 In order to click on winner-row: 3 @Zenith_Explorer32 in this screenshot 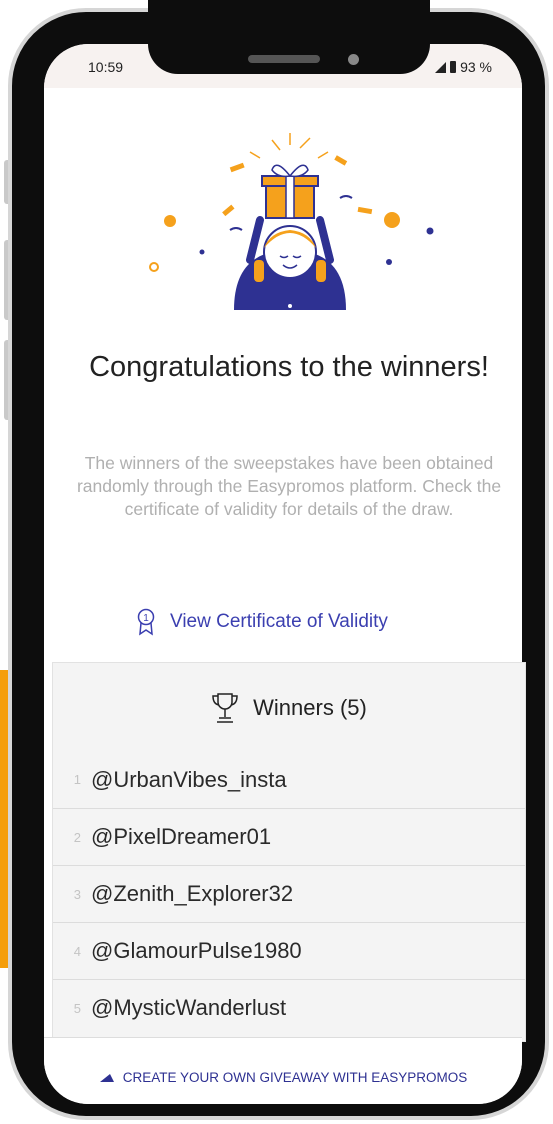, I will do `click(289, 893)`.